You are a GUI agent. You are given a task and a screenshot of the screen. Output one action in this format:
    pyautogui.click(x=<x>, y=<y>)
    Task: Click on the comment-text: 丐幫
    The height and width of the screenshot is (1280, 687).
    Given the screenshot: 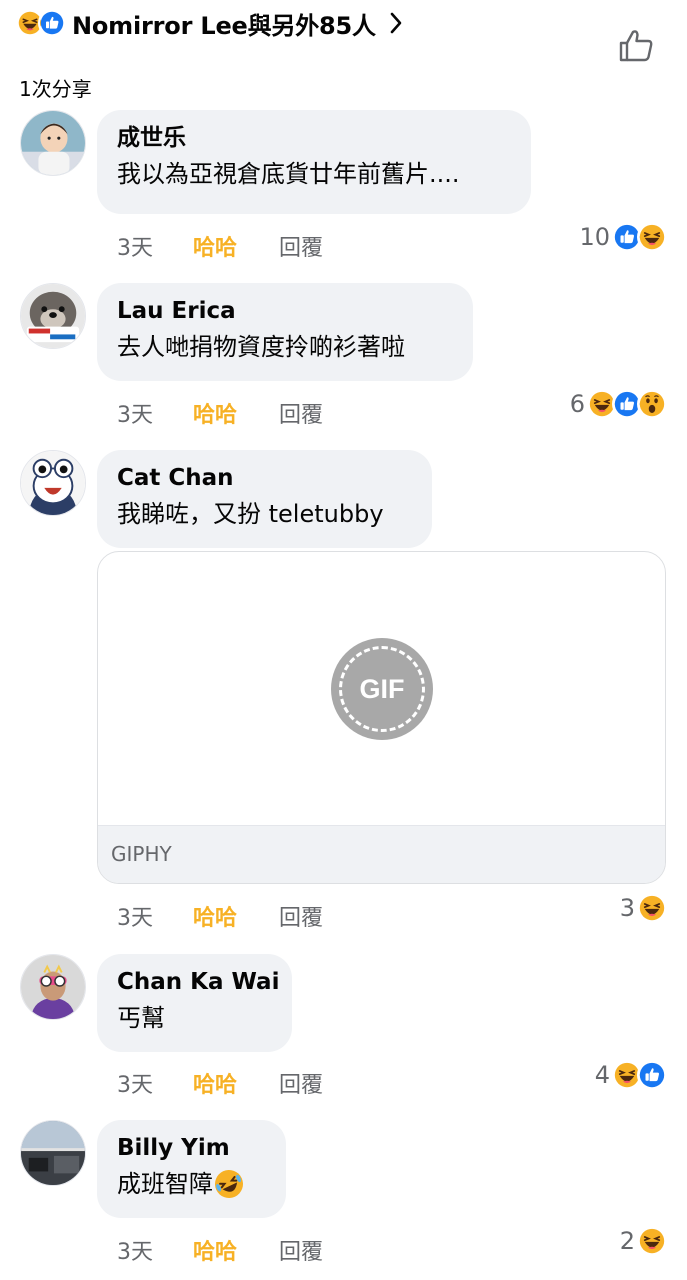 What is the action you would take?
    pyautogui.click(x=141, y=1018)
    